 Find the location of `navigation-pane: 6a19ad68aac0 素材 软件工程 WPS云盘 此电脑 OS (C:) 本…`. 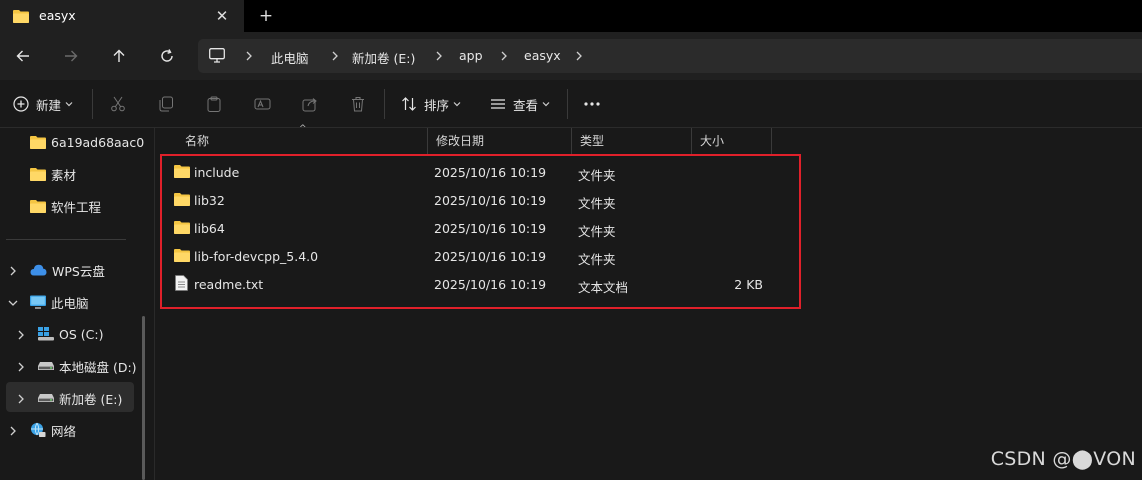

navigation-pane: 6a19ad68aac0 素材 软件工程 WPS云盘 此电脑 OS (C:) 本… is located at coordinates (77, 304).